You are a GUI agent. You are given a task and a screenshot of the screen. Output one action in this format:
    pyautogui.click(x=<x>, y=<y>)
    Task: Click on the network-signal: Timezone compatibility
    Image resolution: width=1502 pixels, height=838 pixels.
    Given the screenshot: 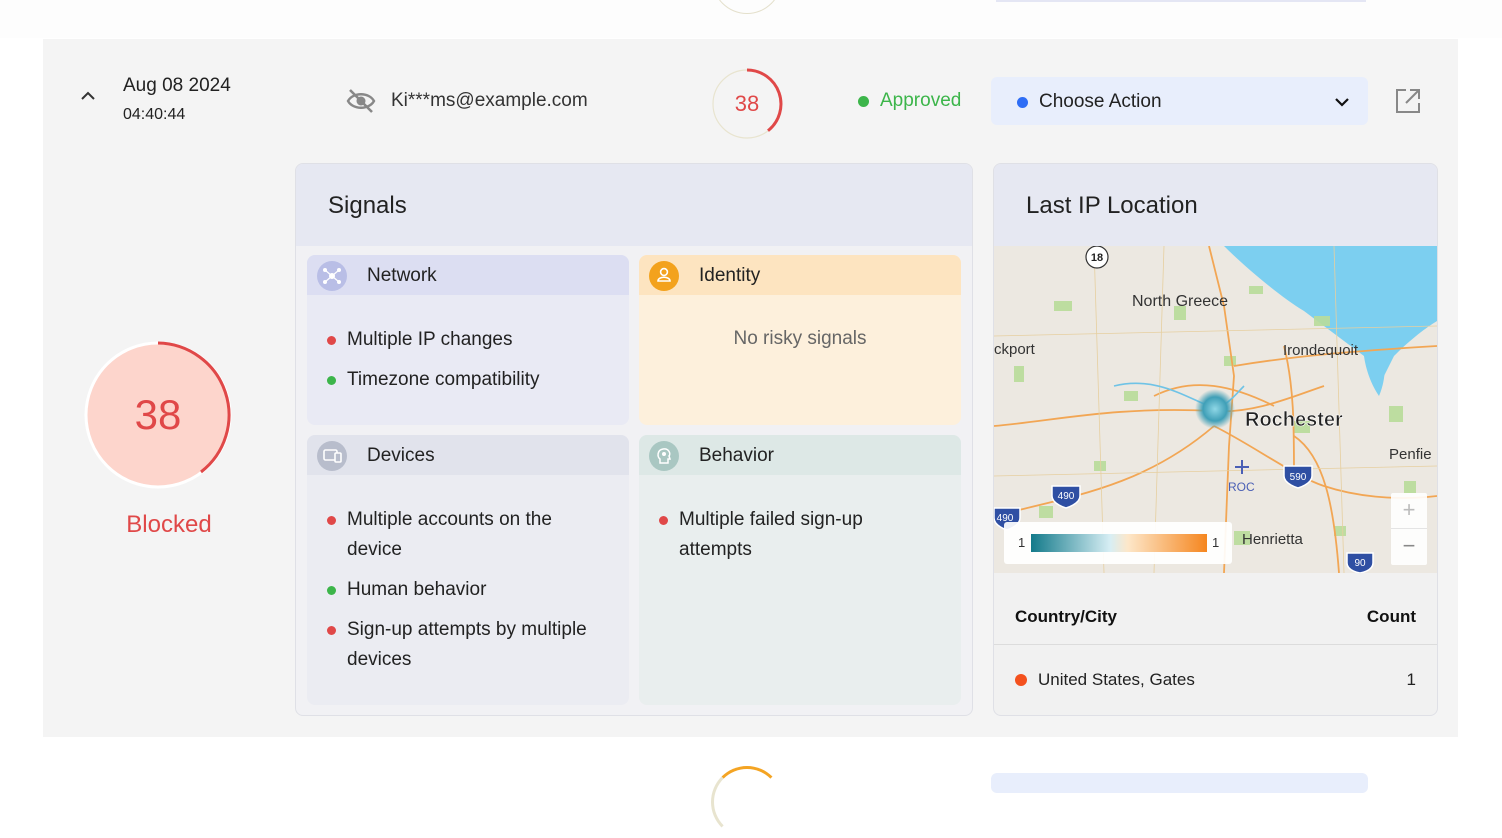 What is the action you would take?
    pyautogui.click(x=478, y=380)
    